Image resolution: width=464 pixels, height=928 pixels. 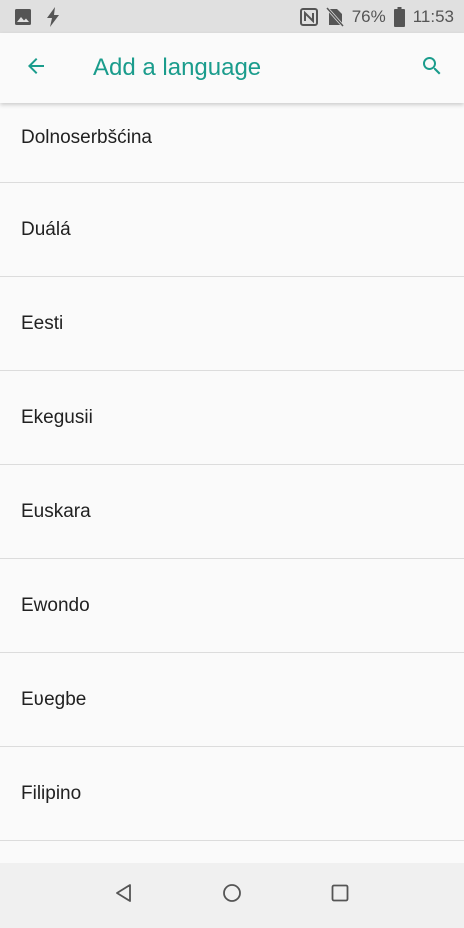 I want to click on list-item: Filipino, so click(x=232, y=794).